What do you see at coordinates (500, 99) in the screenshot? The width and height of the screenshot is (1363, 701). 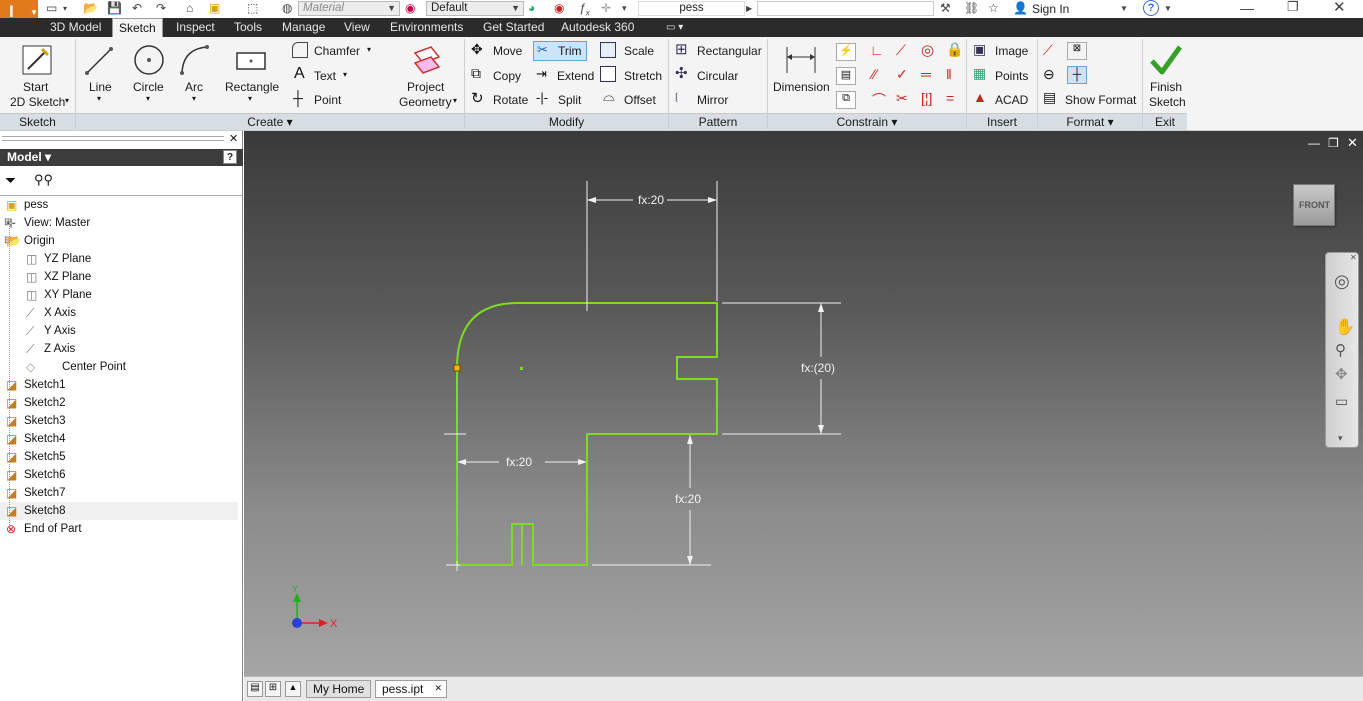 I see `rotate-button: ↻ Rotate` at bounding box center [500, 99].